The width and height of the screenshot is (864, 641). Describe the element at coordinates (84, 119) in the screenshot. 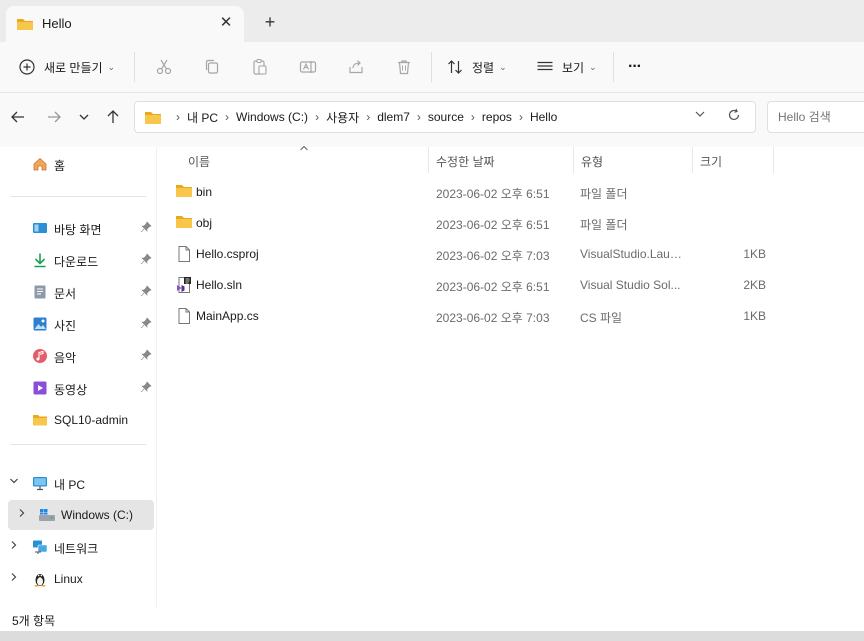

I see `recent-locations-icon` at that location.